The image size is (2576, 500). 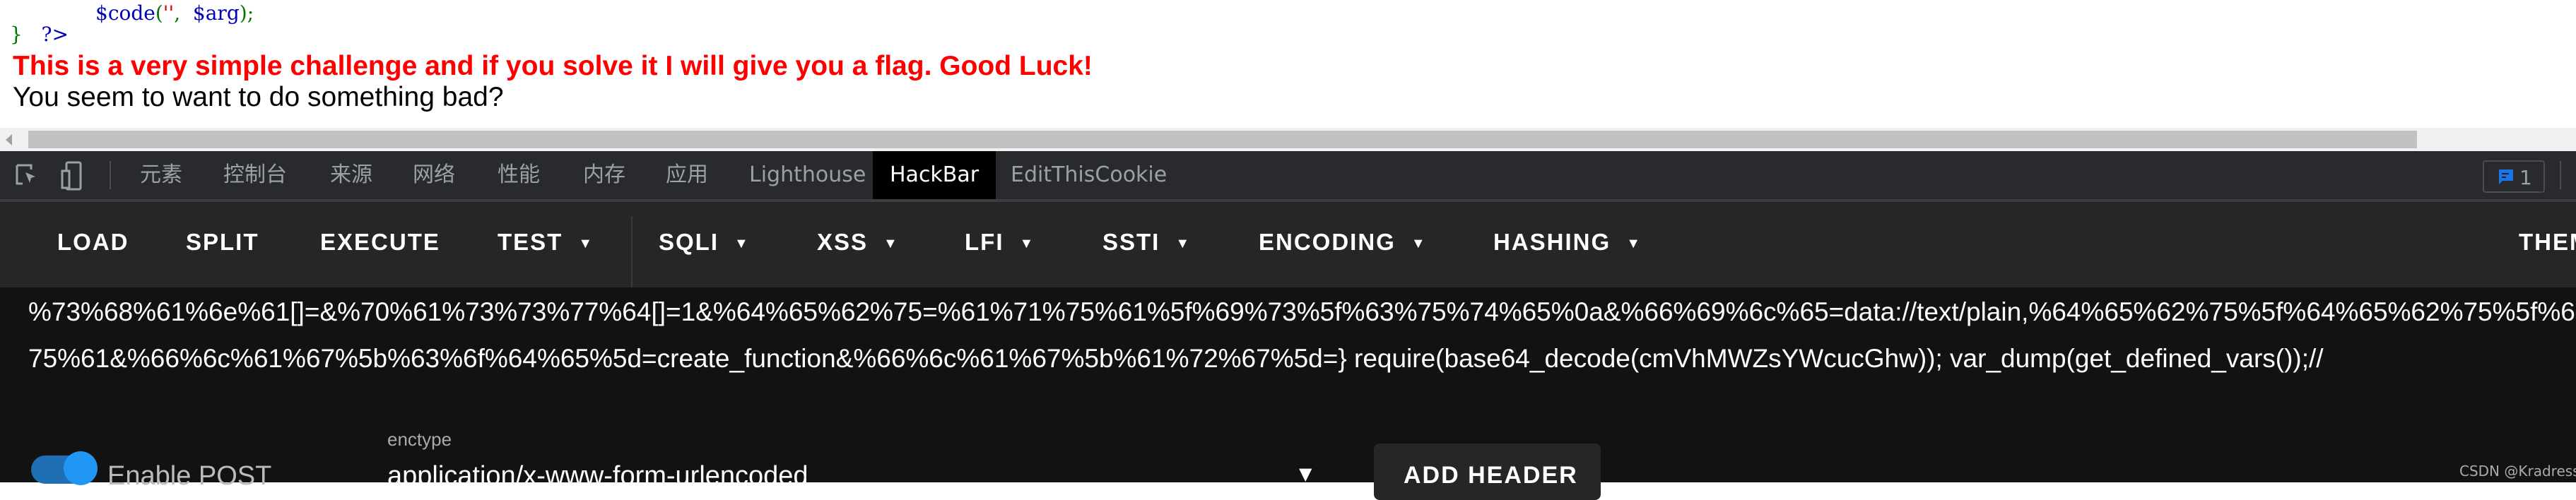 I want to click on toggle-knob, so click(x=81, y=468).